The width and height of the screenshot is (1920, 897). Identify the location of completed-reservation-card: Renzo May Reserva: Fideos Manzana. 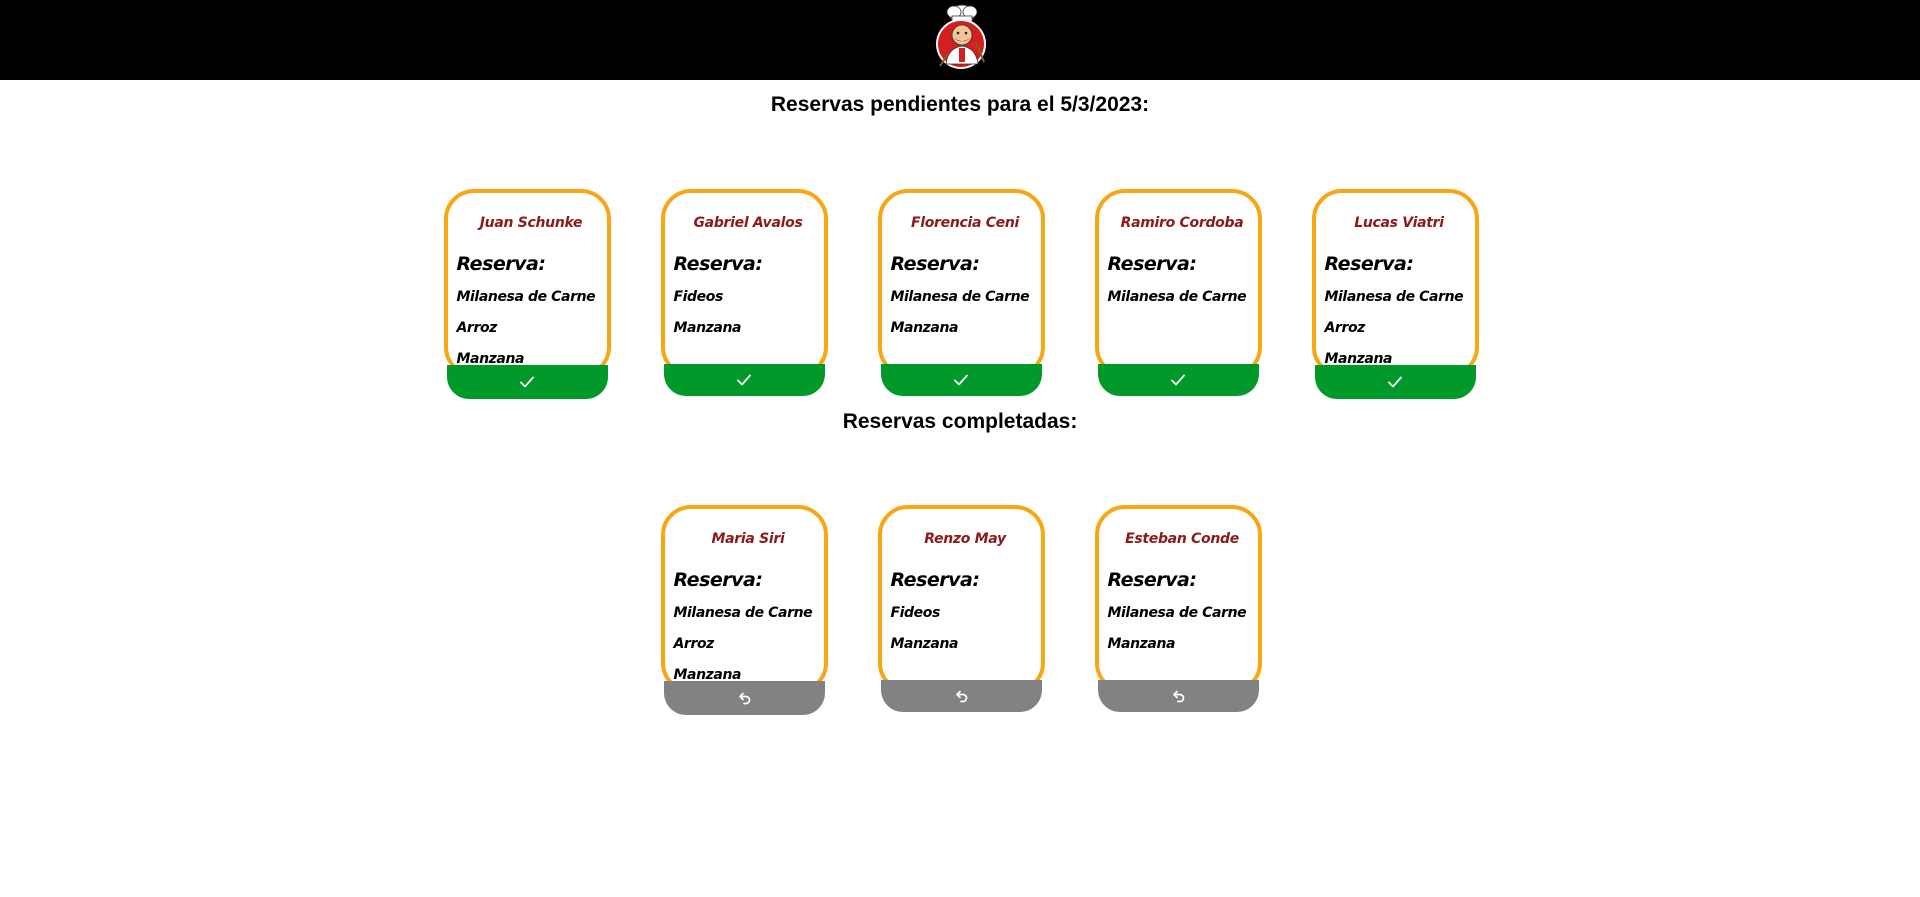
(961, 610).